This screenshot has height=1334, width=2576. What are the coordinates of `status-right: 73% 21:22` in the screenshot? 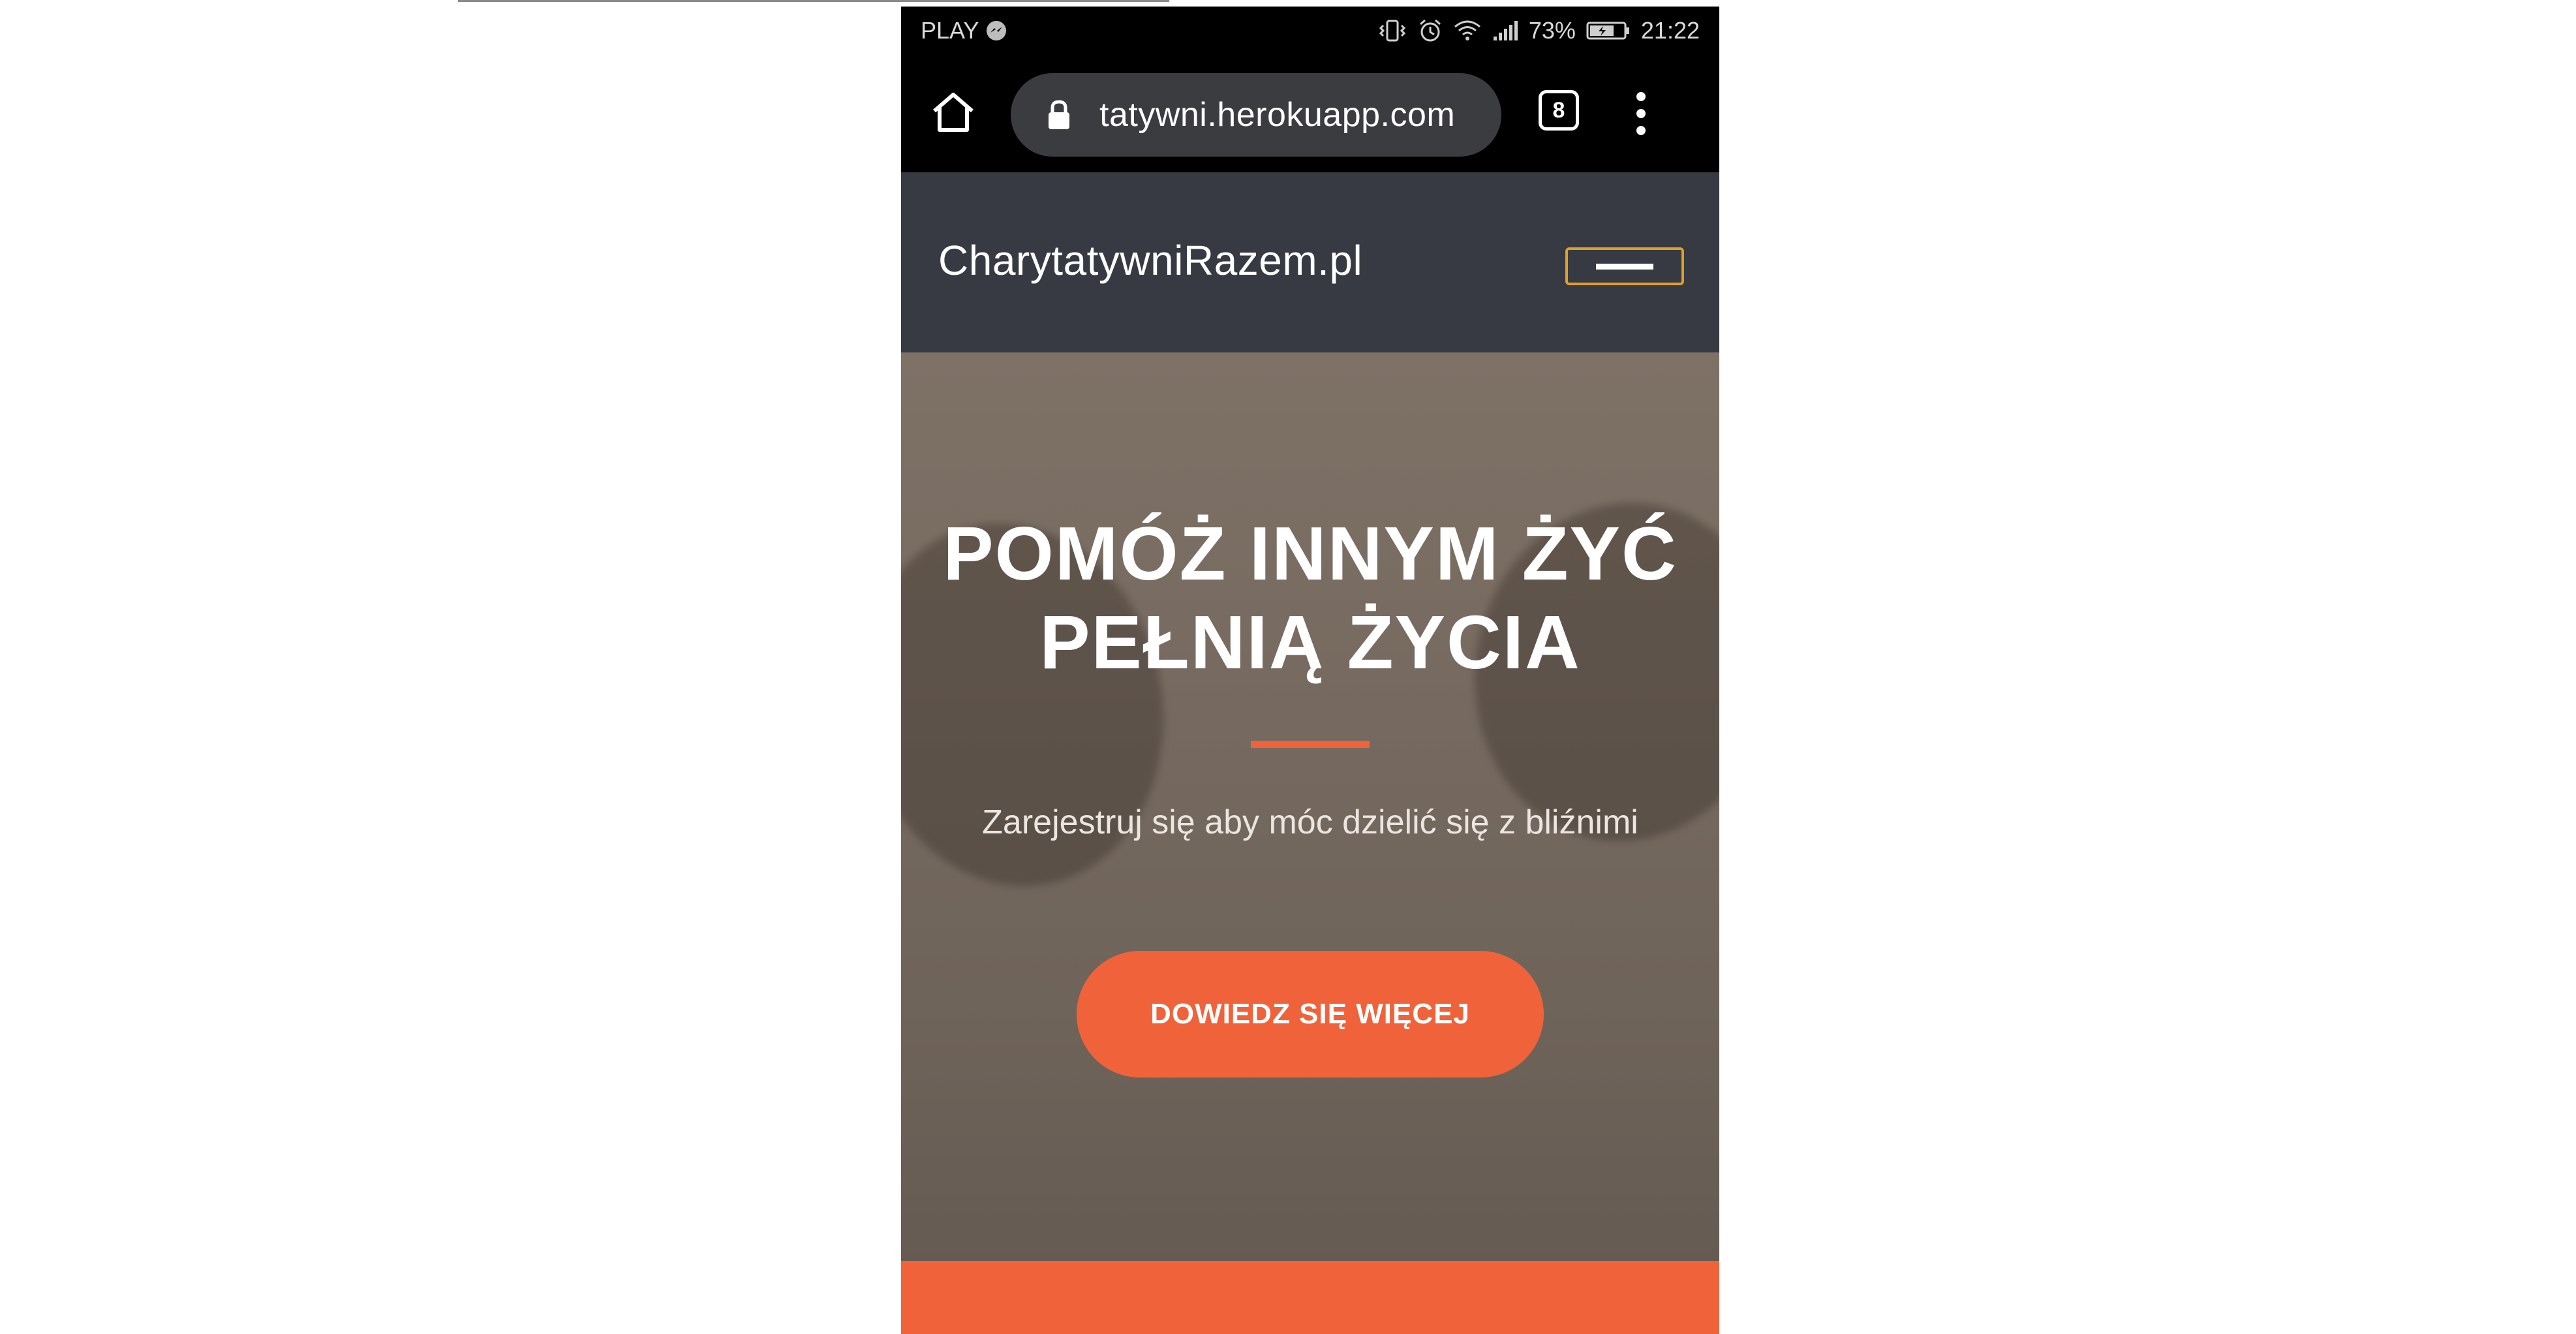 It's located at (1538, 30).